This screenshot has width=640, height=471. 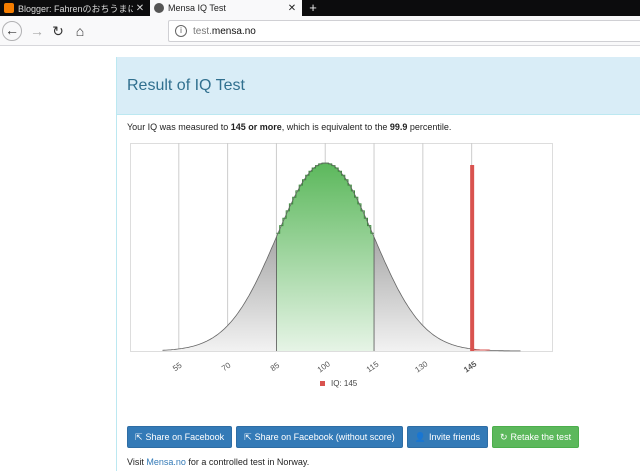 I want to click on retake-test-button: ↻ Retake the test, so click(x=535, y=437).